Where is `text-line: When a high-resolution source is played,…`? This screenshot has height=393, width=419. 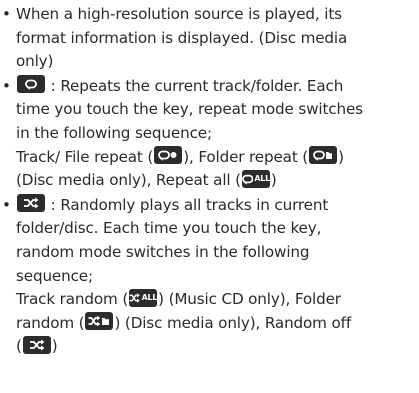
text-line: When a high-resolution source is played,… is located at coordinates (179, 14).